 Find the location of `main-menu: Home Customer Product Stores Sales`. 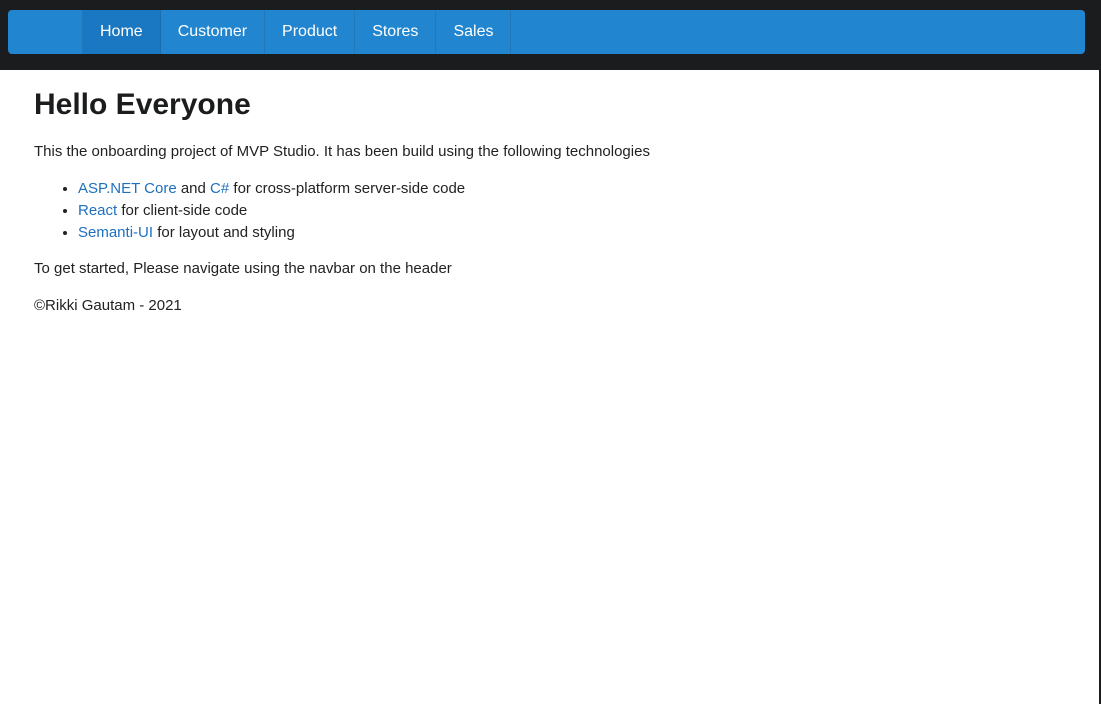

main-menu: Home Customer Product Stores Sales is located at coordinates (546, 32).